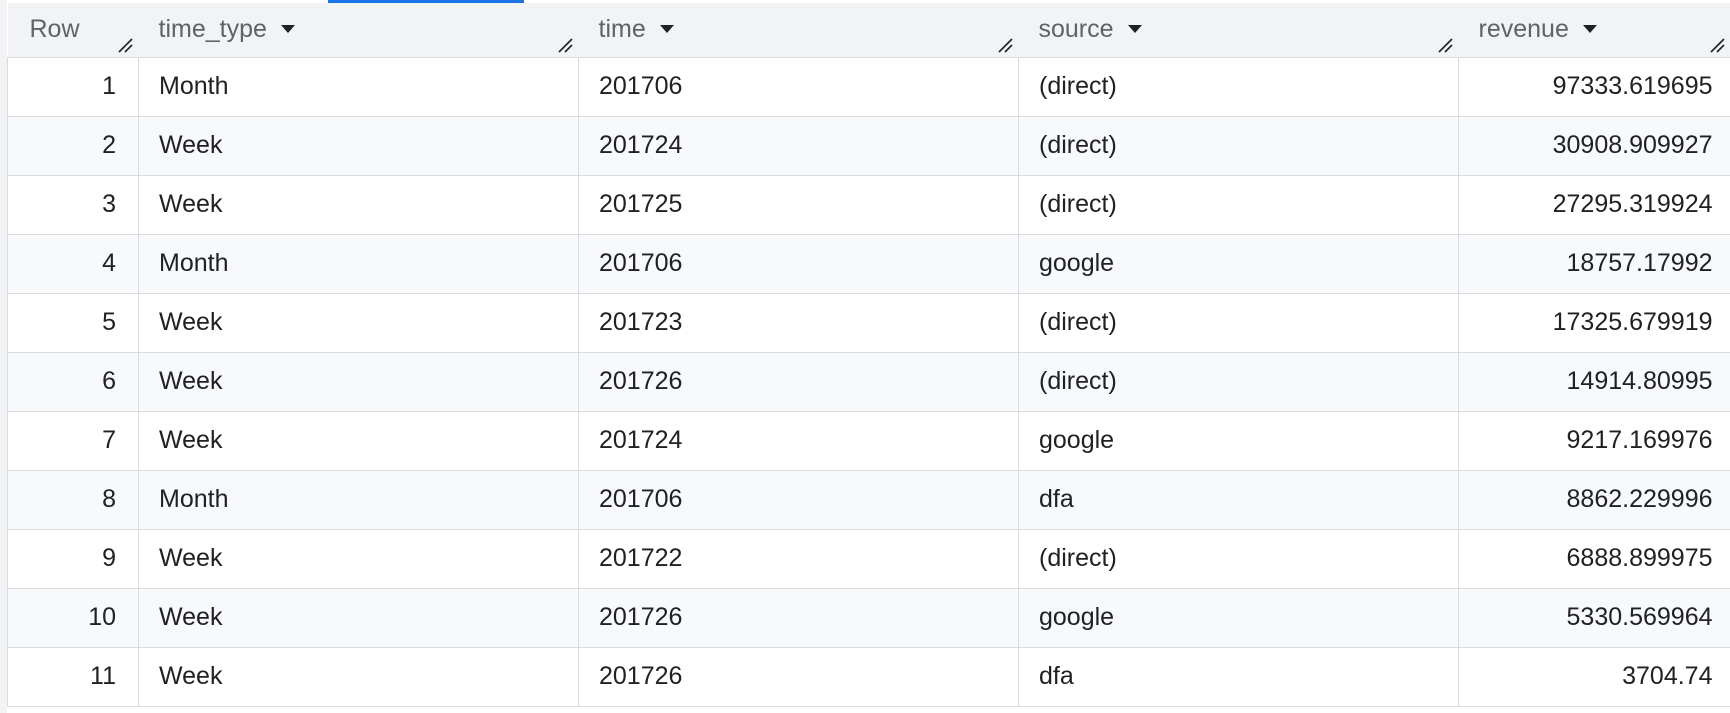 Image resolution: width=1730 pixels, height=713 pixels. Describe the element at coordinates (73, 323) in the screenshot. I see `row-number-cell: 5` at that location.